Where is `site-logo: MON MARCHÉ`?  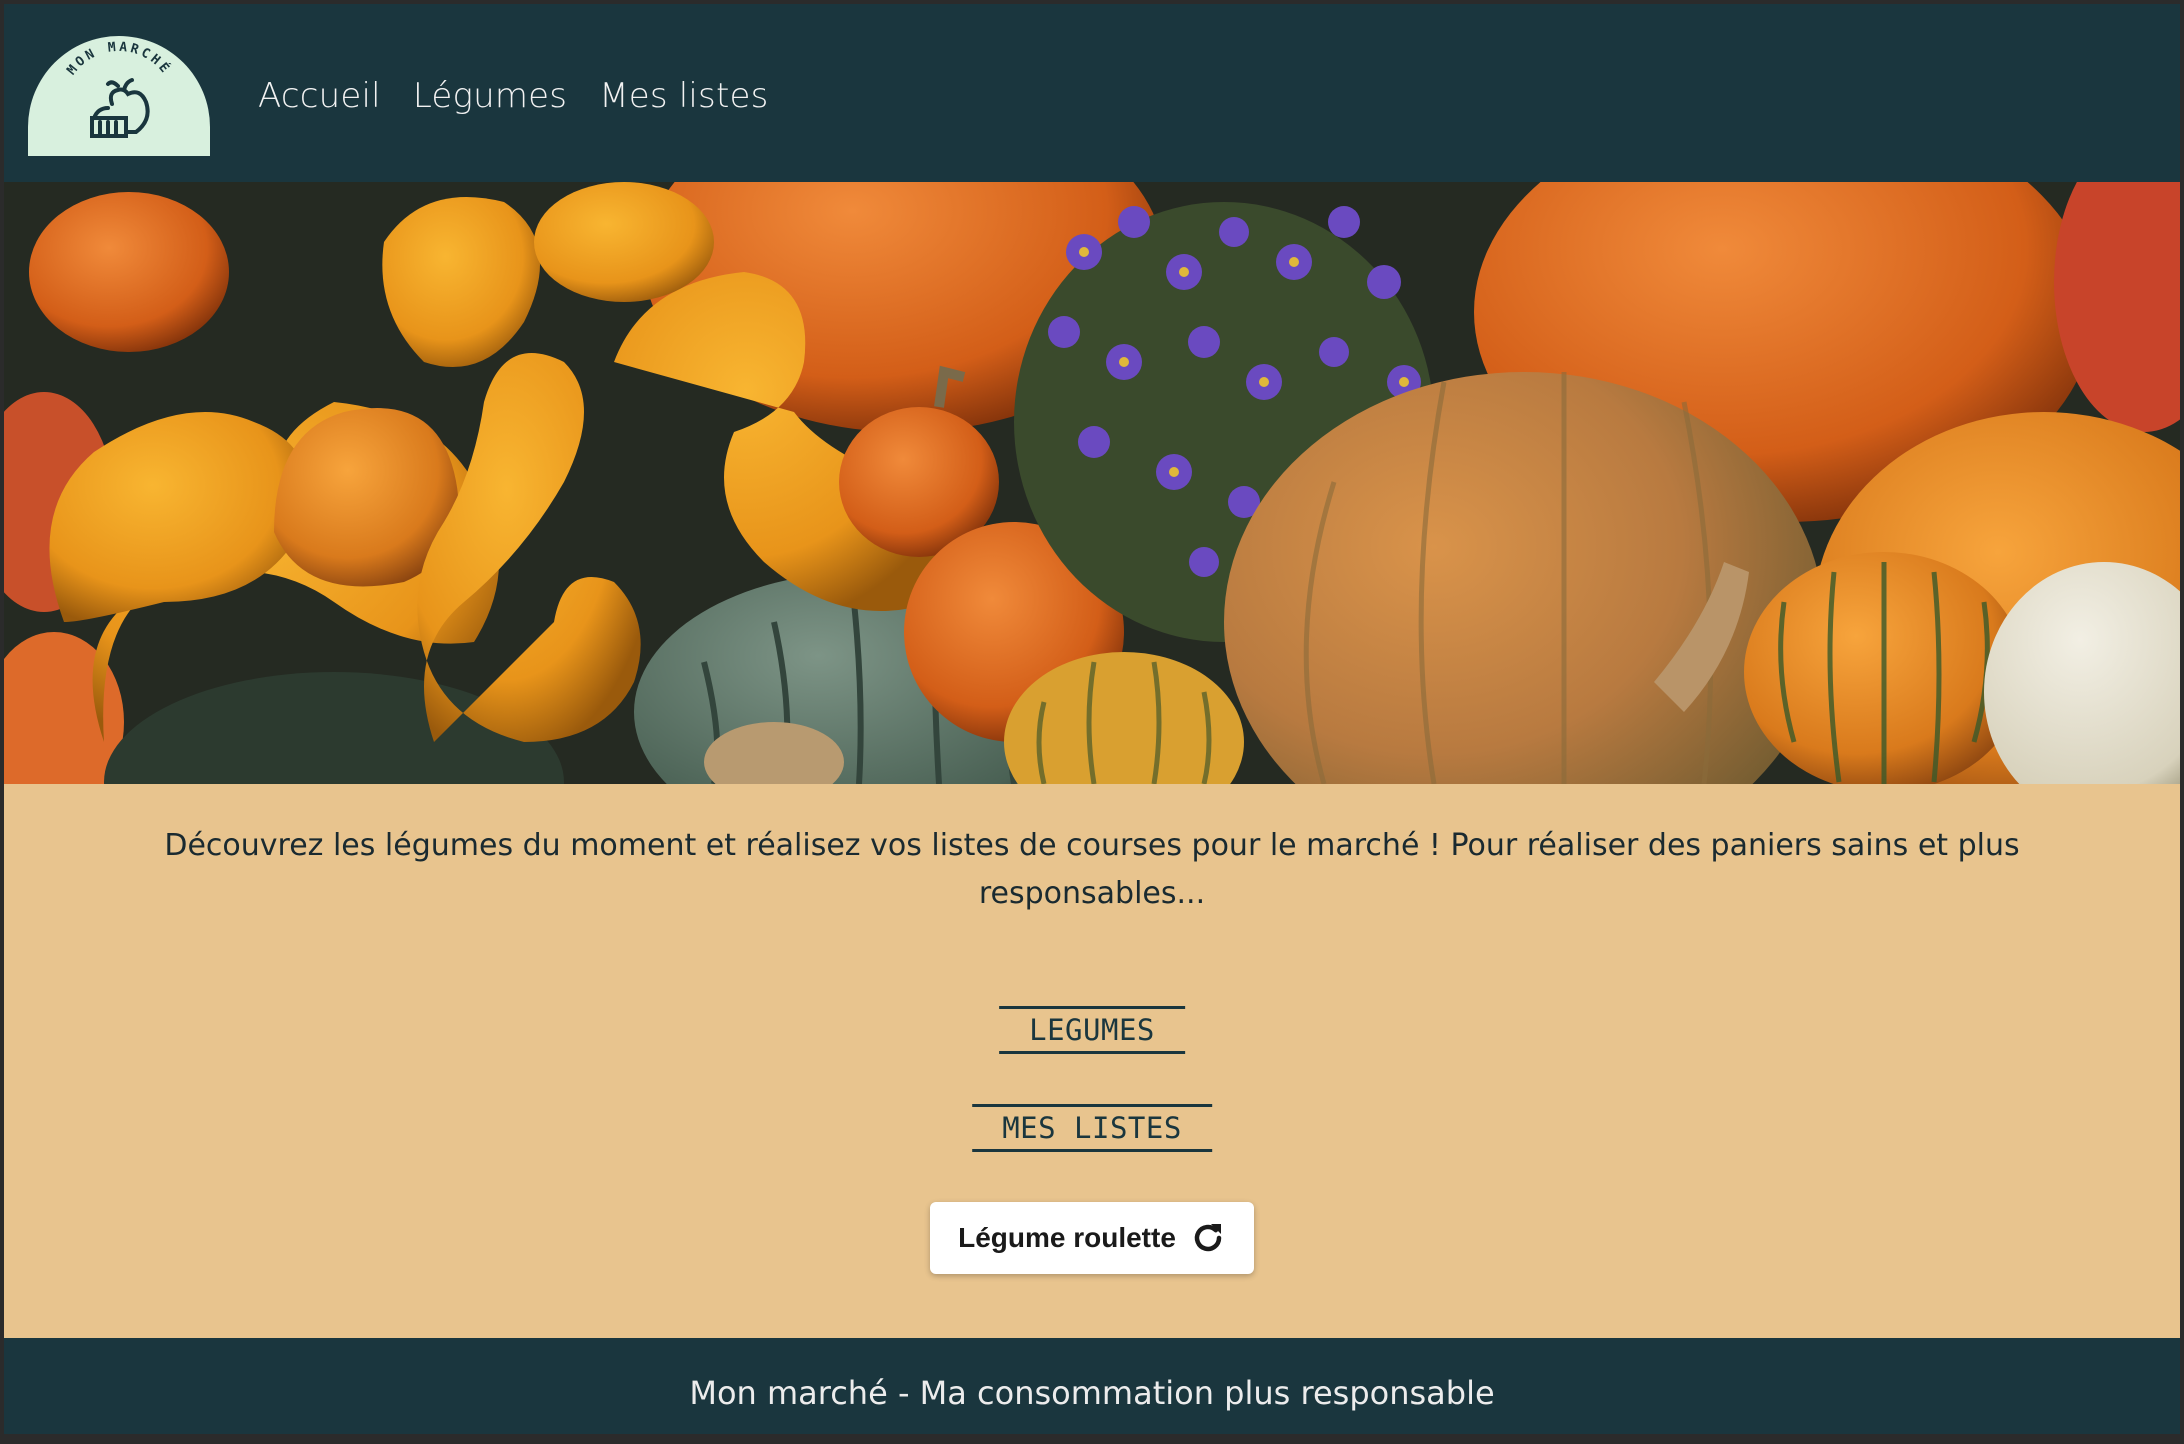 site-logo: MON MARCHÉ is located at coordinates (119, 96).